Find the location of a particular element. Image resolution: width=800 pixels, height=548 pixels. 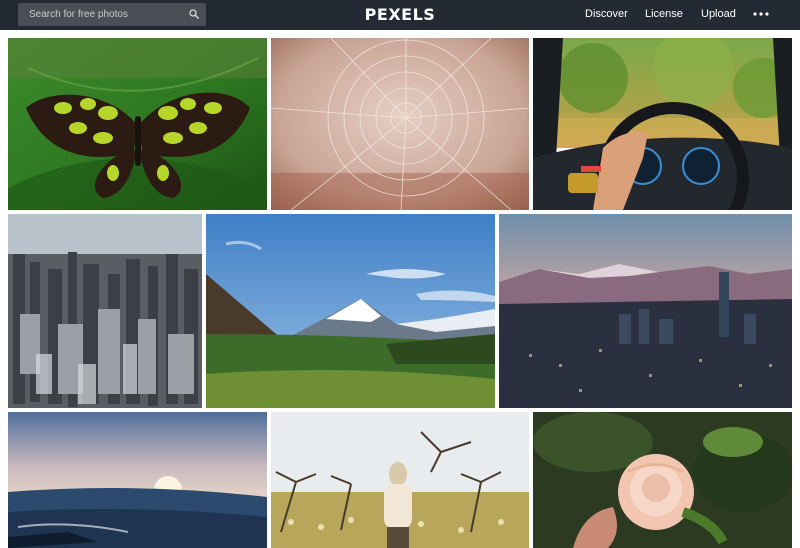

search-box is located at coordinates (112, 14).